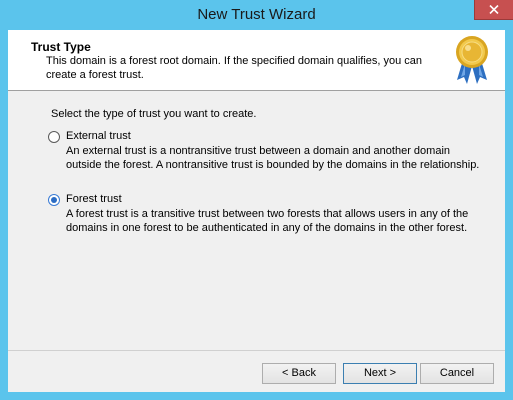 This screenshot has height=400, width=513. What do you see at coordinates (61, 47) in the screenshot?
I see `page-title: Trust Type` at bounding box center [61, 47].